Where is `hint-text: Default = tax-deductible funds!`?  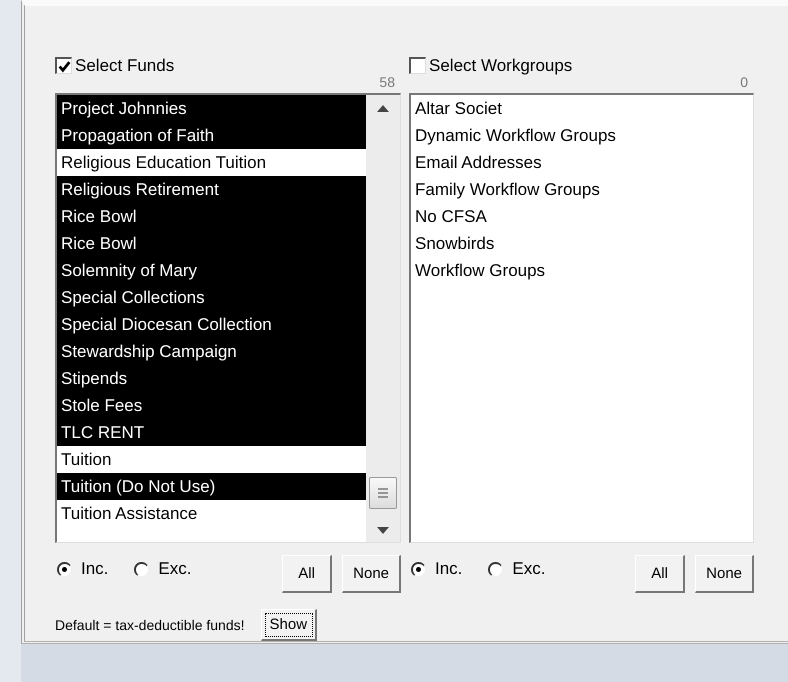
hint-text: Default = tax-deductible funds! is located at coordinates (150, 625).